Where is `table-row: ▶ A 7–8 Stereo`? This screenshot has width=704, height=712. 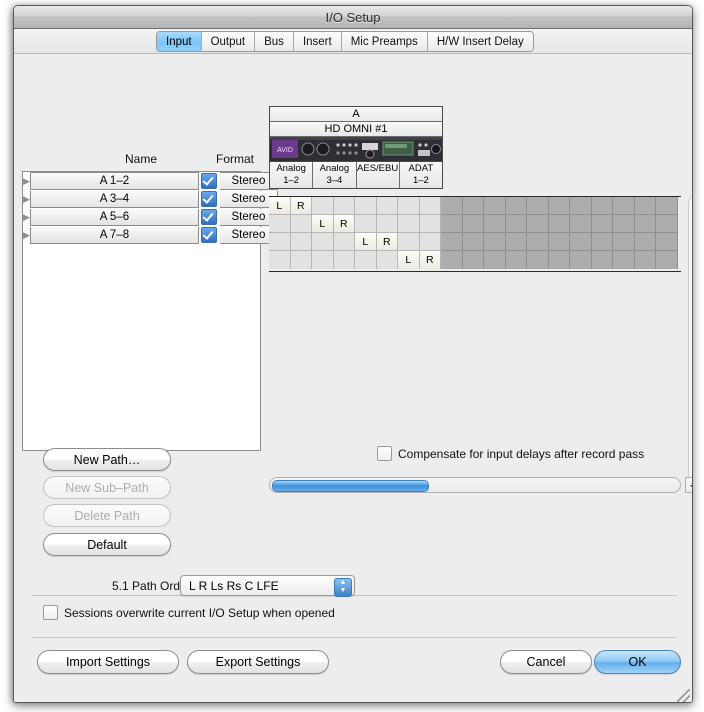 table-row: ▶ A 7–8 Stereo is located at coordinates (150, 235).